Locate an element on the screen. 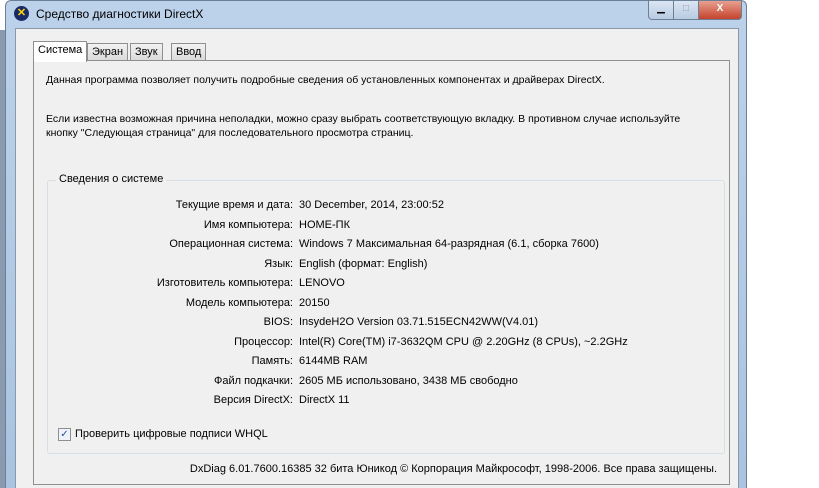 The height and width of the screenshot is (488, 819). info-row: Версия DirectX: DirectX 11 is located at coordinates (383, 401).